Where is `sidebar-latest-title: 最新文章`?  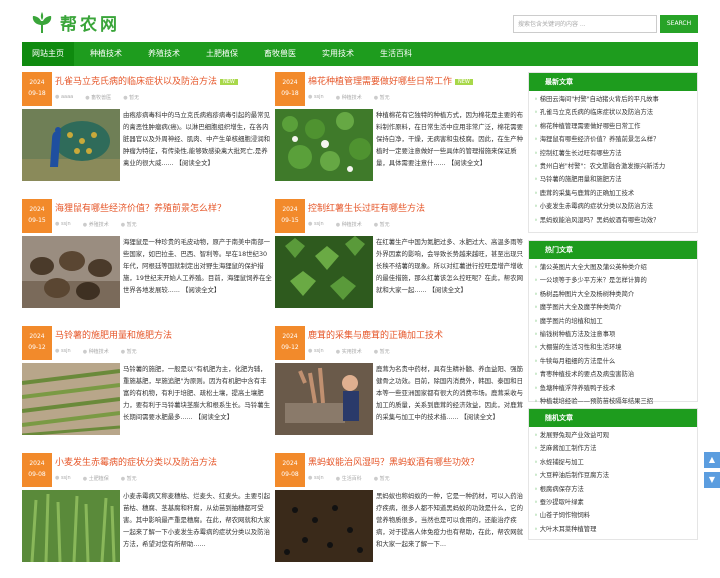 sidebar-latest-title: 最新文章 is located at coordinates (613, 82).